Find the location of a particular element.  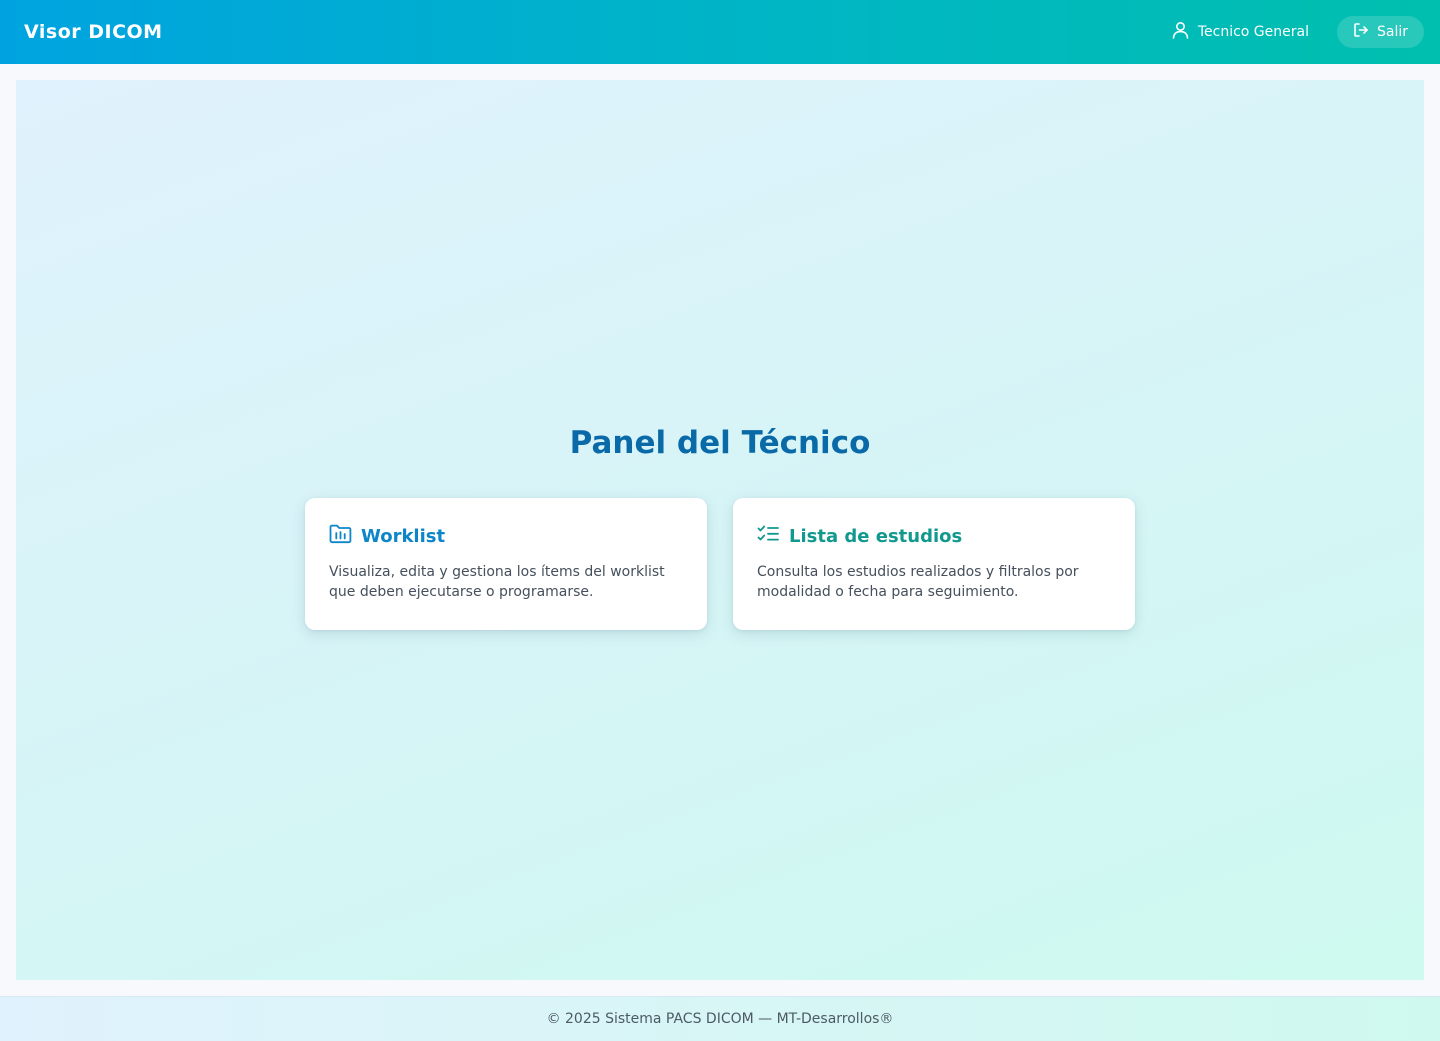

app-brand: Visor DICOM is located at coordinates (93, 32).